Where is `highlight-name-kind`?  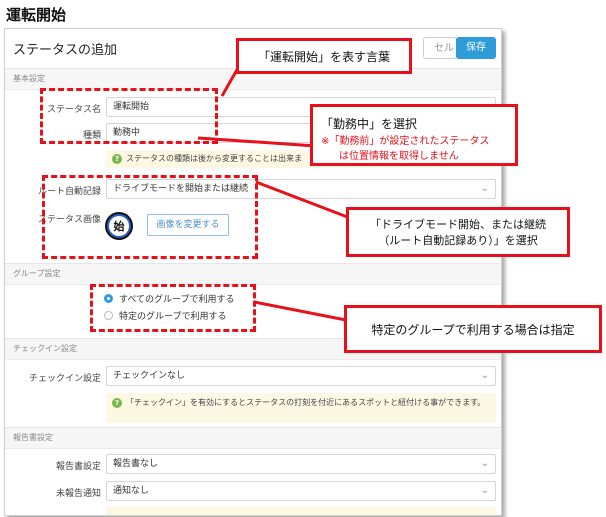 highlight-name-kind is located at coordinates (129, 116).